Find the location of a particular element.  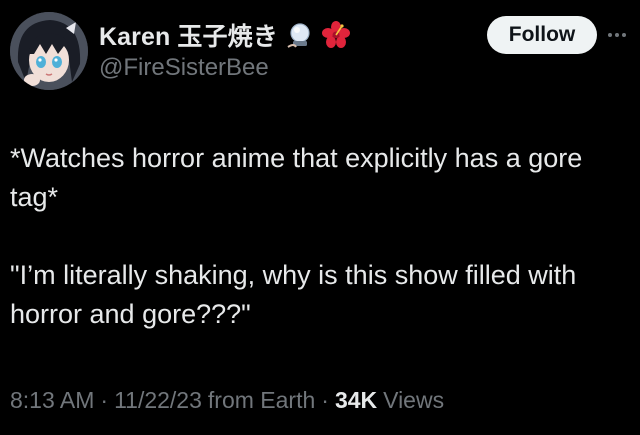

views-count: 34K is located at coordinates (356, 400).